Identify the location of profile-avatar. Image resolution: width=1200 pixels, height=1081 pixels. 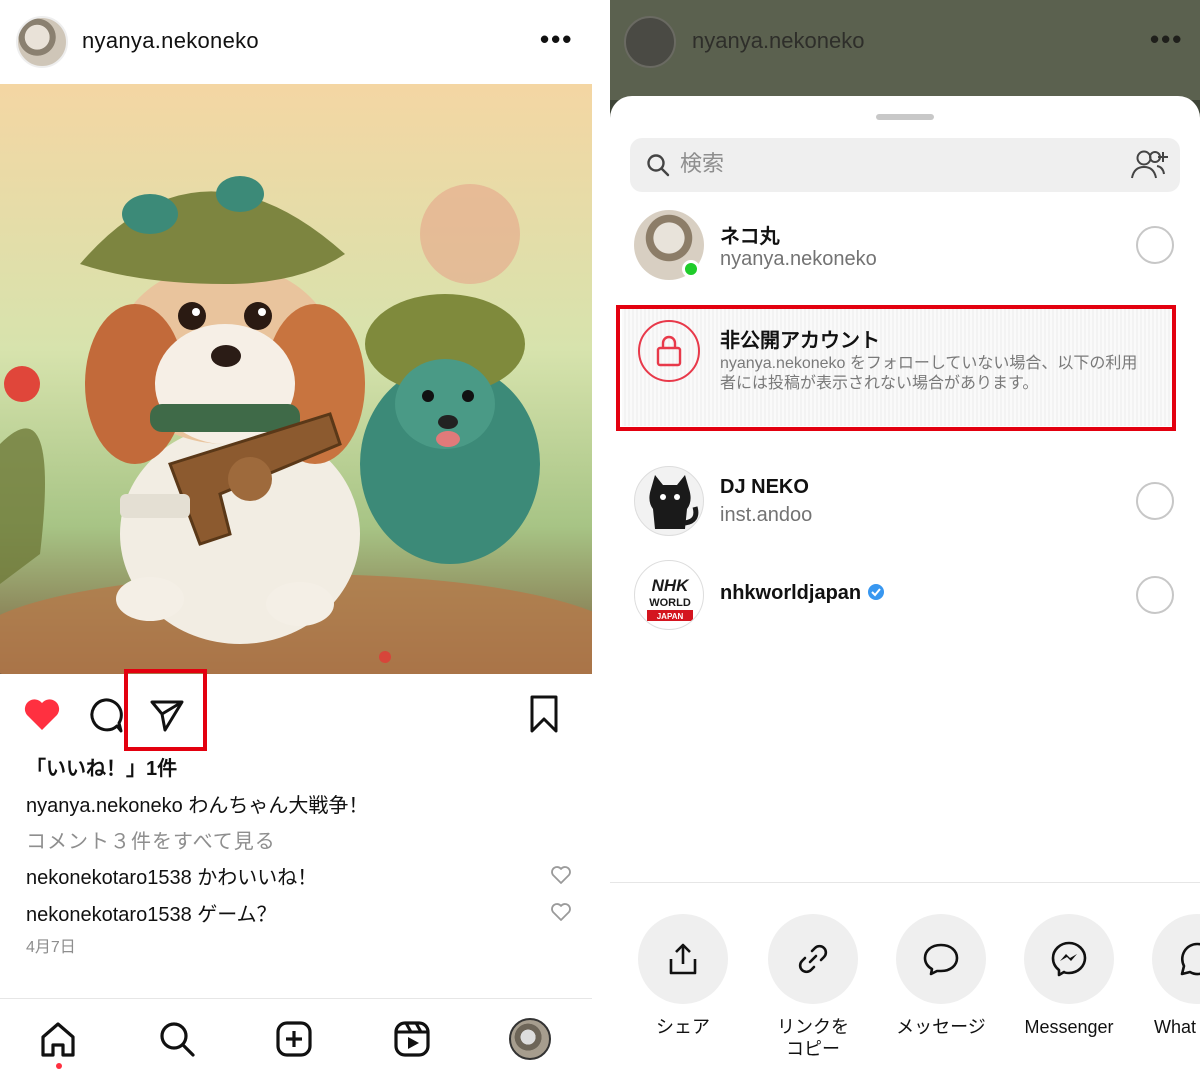
(530, 1039).